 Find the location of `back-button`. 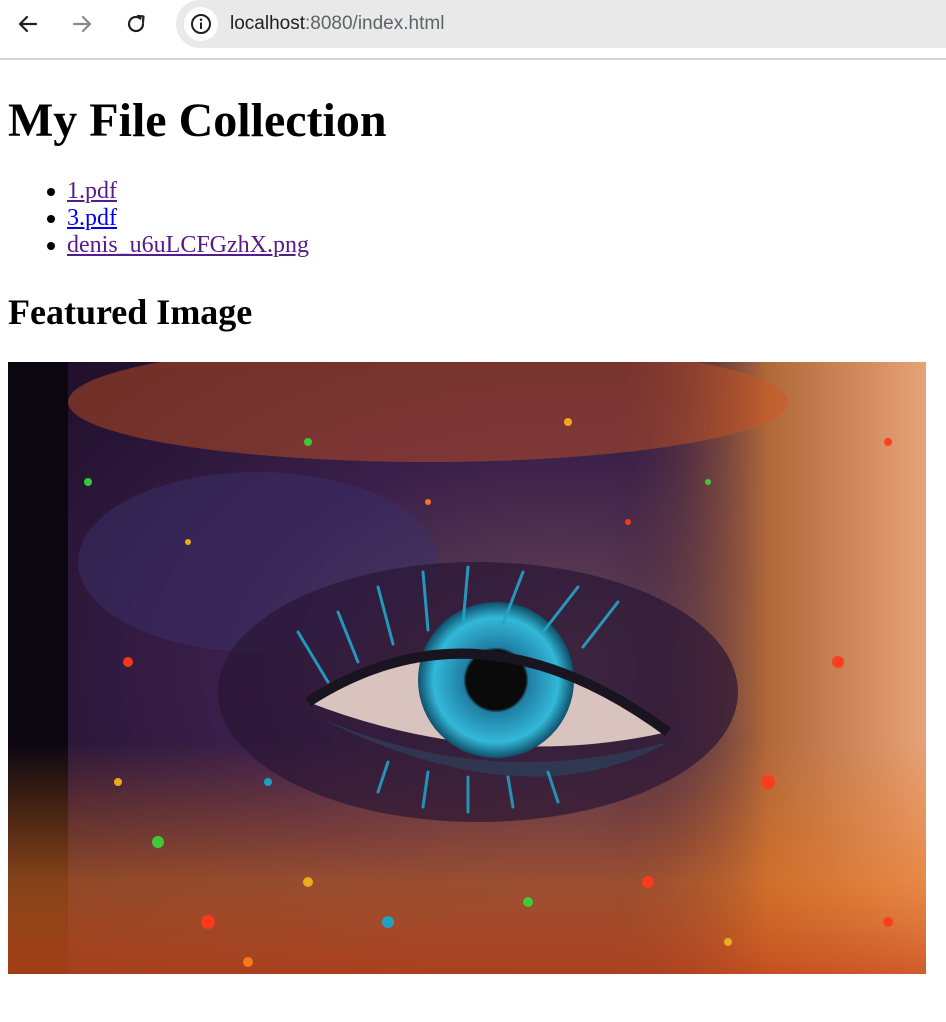

back-button is located at coordinates (28, 24).